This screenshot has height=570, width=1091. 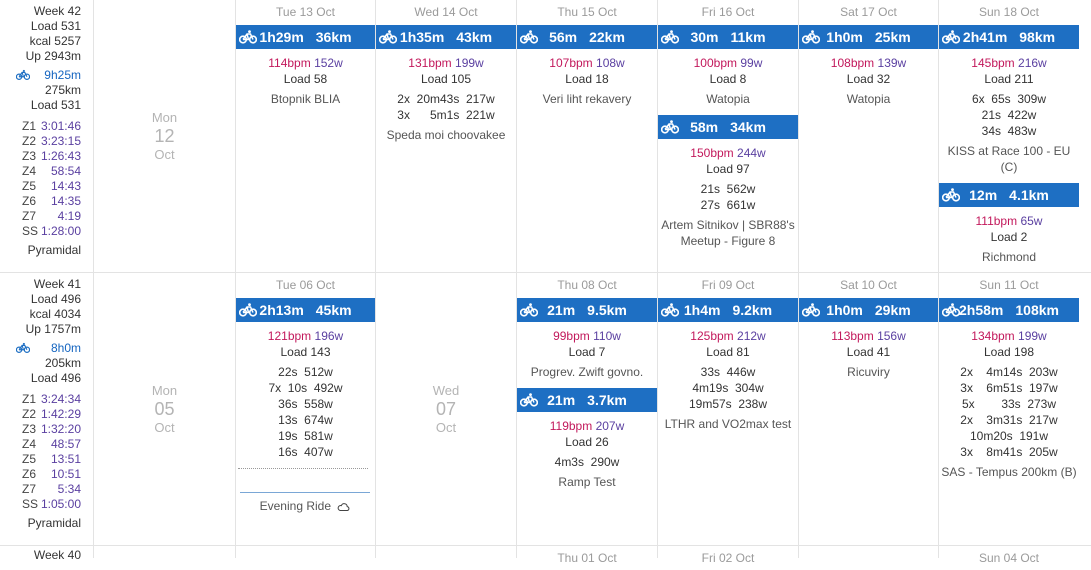 What do you see at coordinates (305, 336) in the screenshot?
I see `hr-power: 121bpm 196w` at bounding box center [305, 336].